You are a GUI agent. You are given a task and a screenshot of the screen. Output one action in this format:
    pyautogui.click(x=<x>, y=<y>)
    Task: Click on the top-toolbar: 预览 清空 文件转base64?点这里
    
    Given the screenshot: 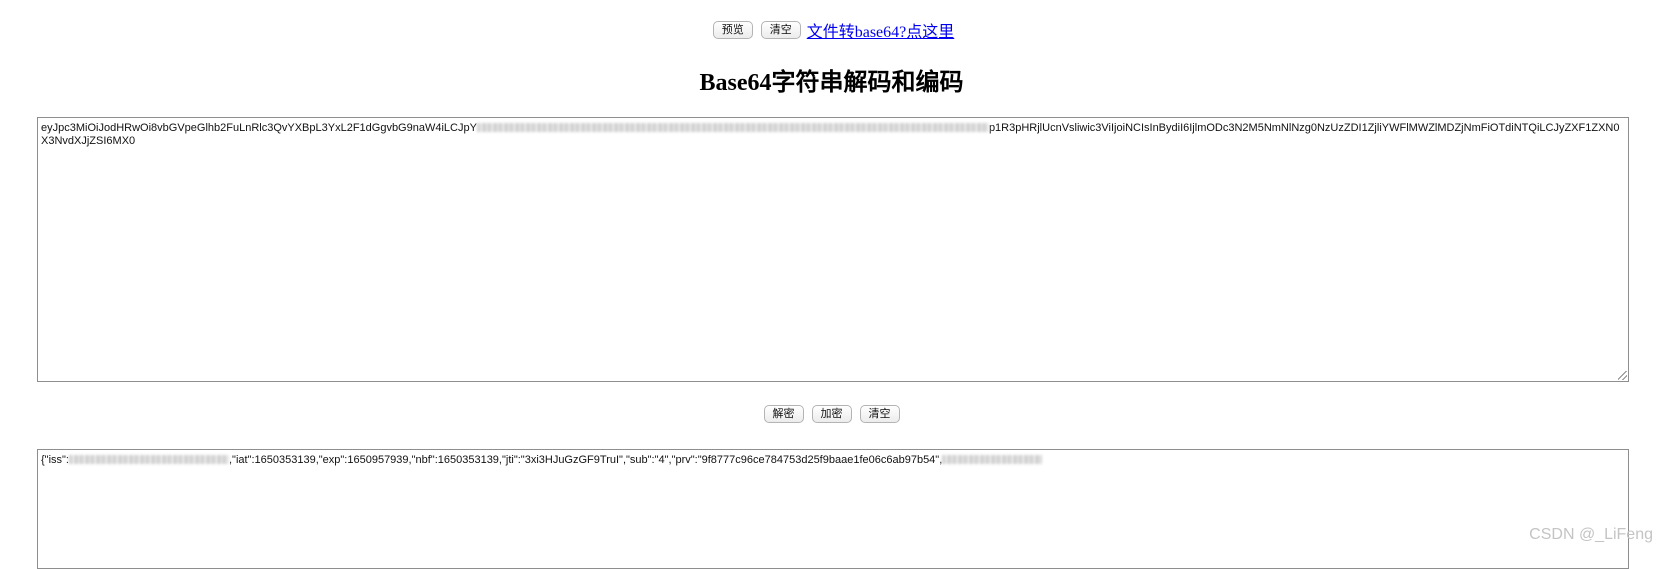 What is the action you would take?
    pyautogui.click(x=831, y=30)
    